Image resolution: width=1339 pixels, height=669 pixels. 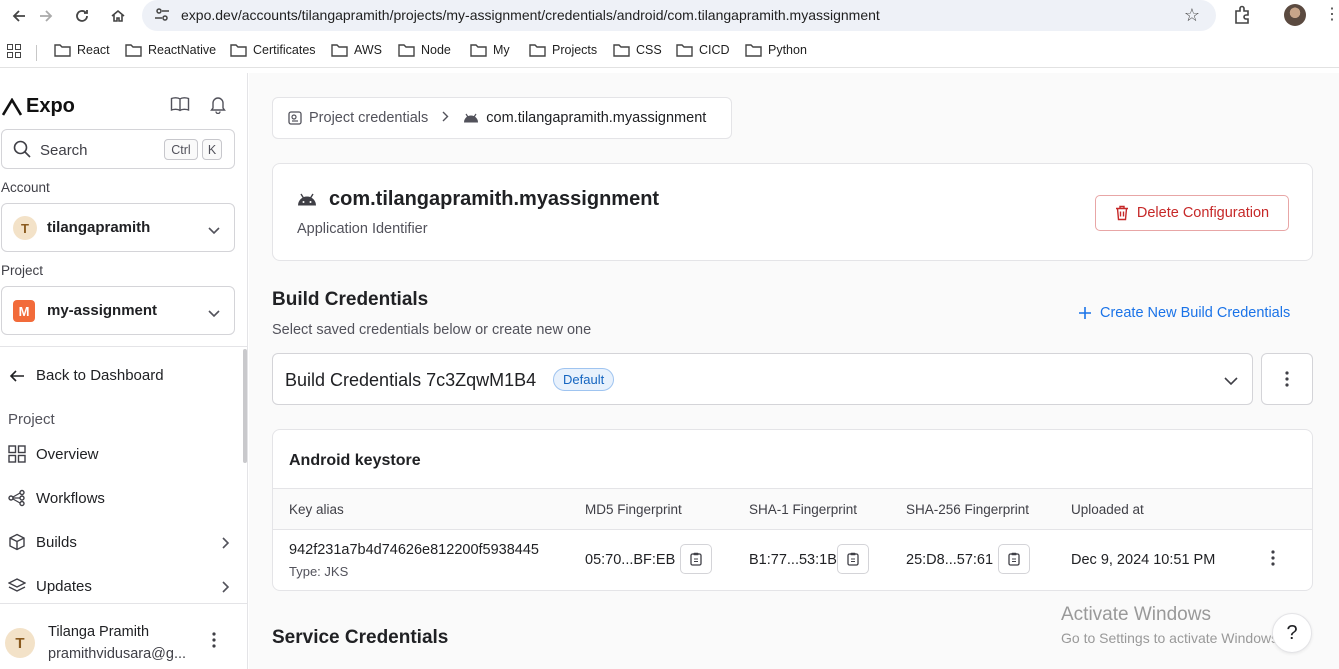 I want to click on project-label: Project, so click(x=22, y=270).